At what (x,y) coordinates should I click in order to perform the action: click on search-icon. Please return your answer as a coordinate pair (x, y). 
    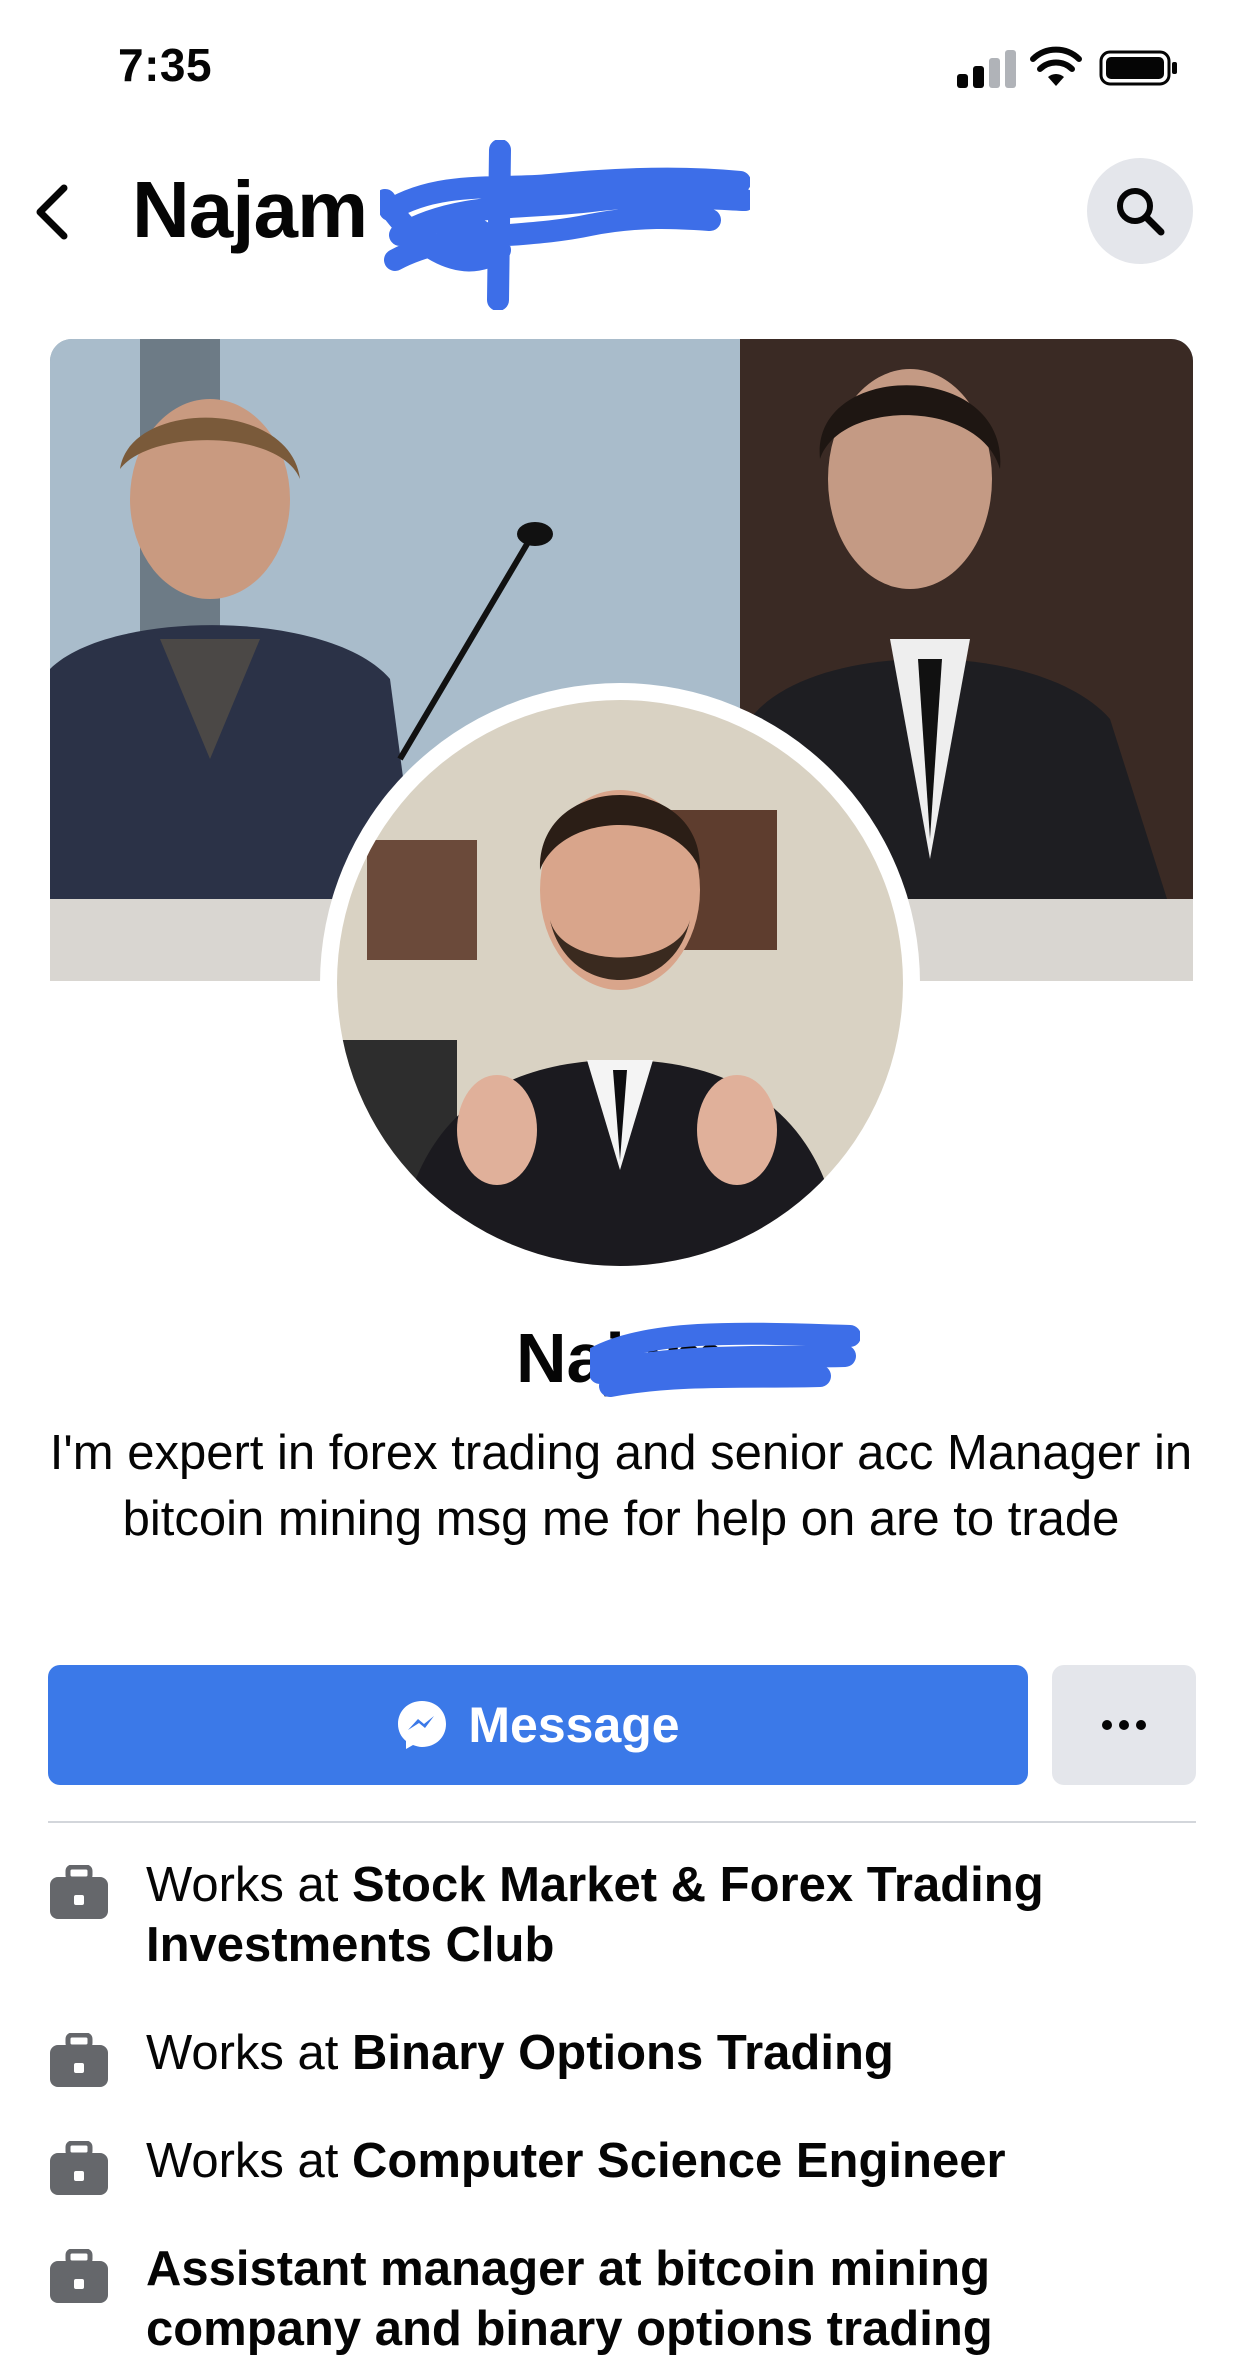
    Looking at the image, I should click on (1141, 212).